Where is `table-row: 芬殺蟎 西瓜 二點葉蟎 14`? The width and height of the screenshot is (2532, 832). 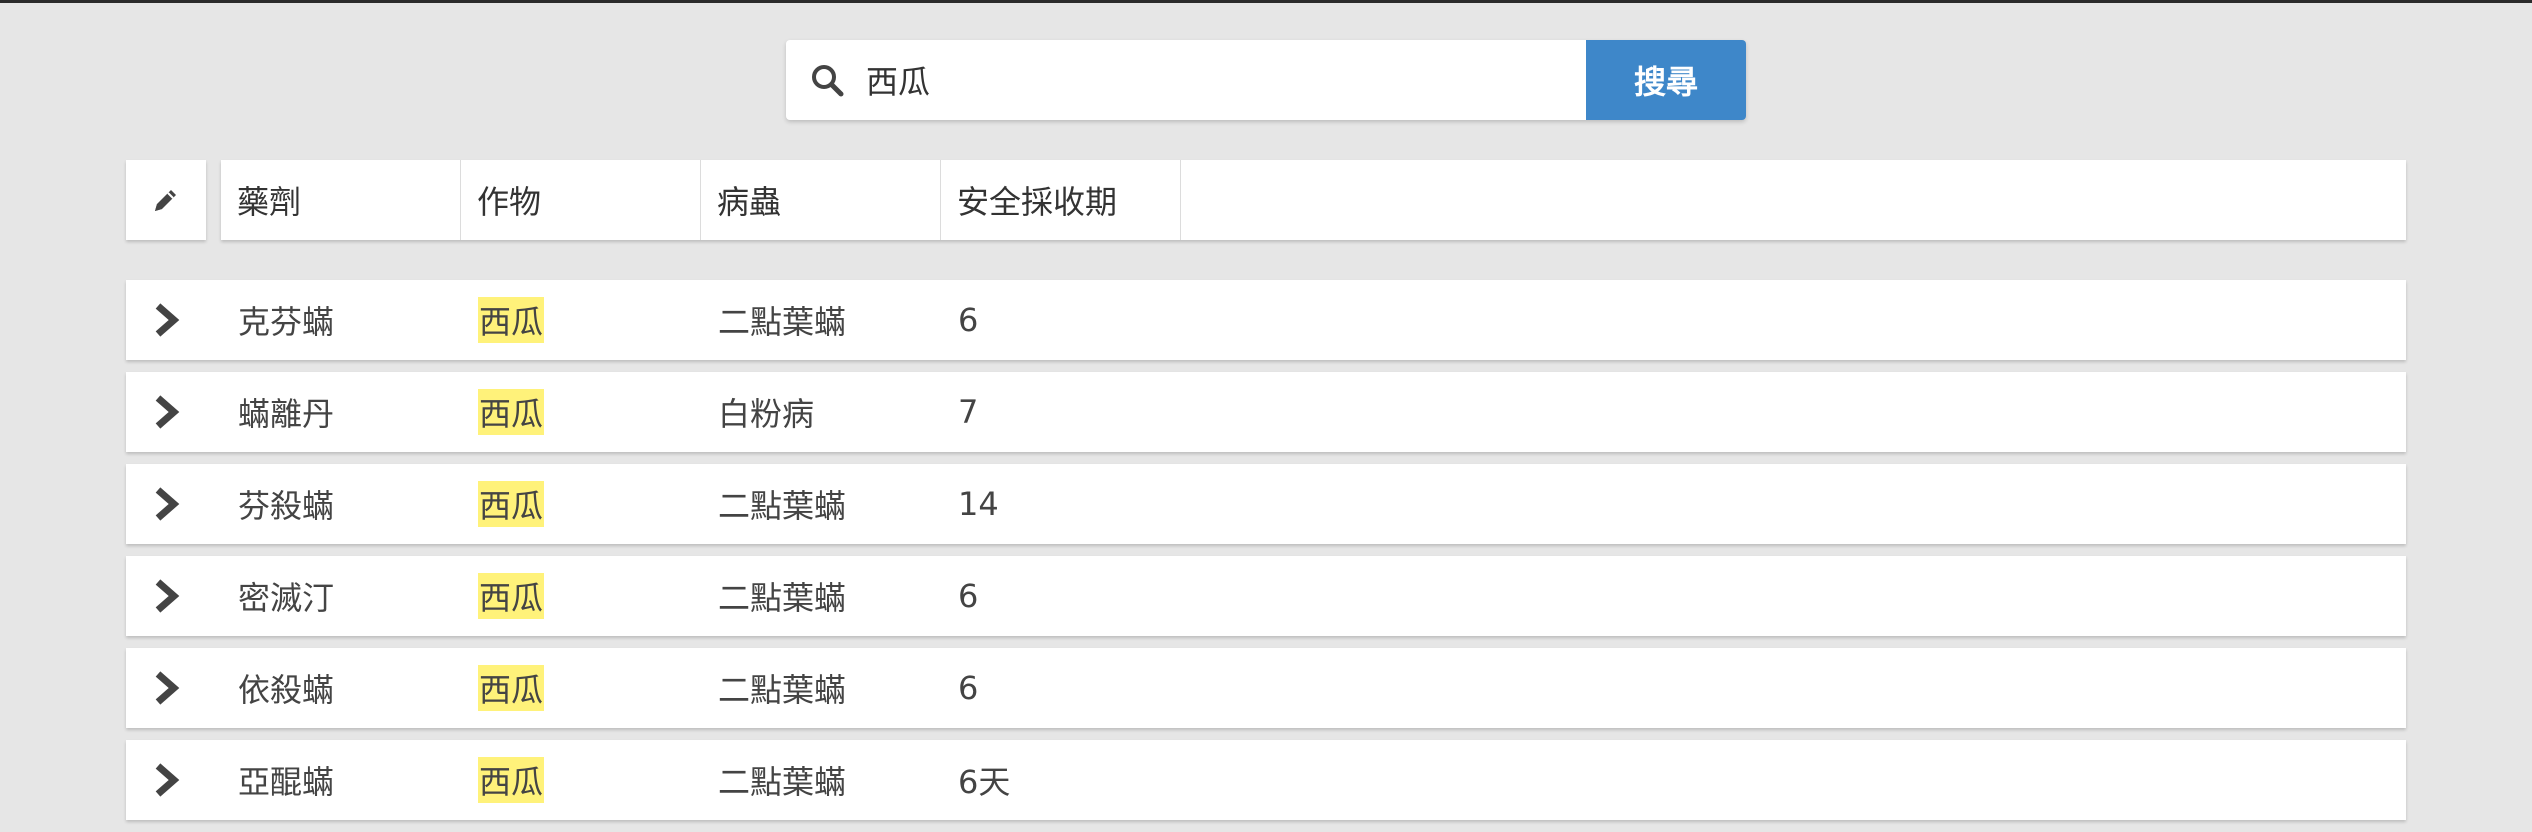 table-row: 芬殺蟎 西瓜 二點葉蟎 14 is located at coordinates (1266, 504).